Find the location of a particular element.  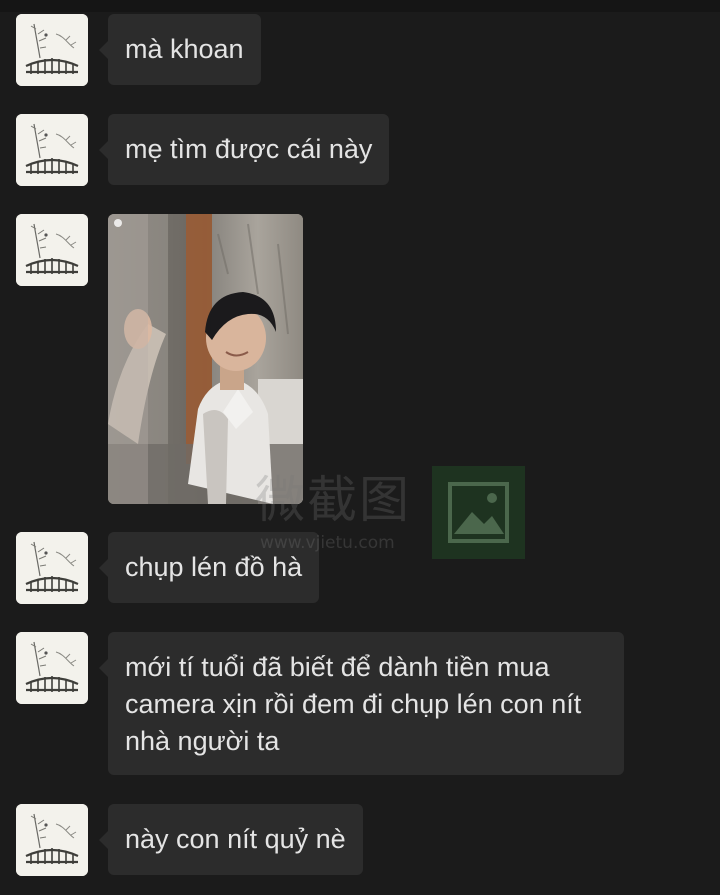

message-bubble: chụp lén đồ hà is located at coordinates (209, 567).